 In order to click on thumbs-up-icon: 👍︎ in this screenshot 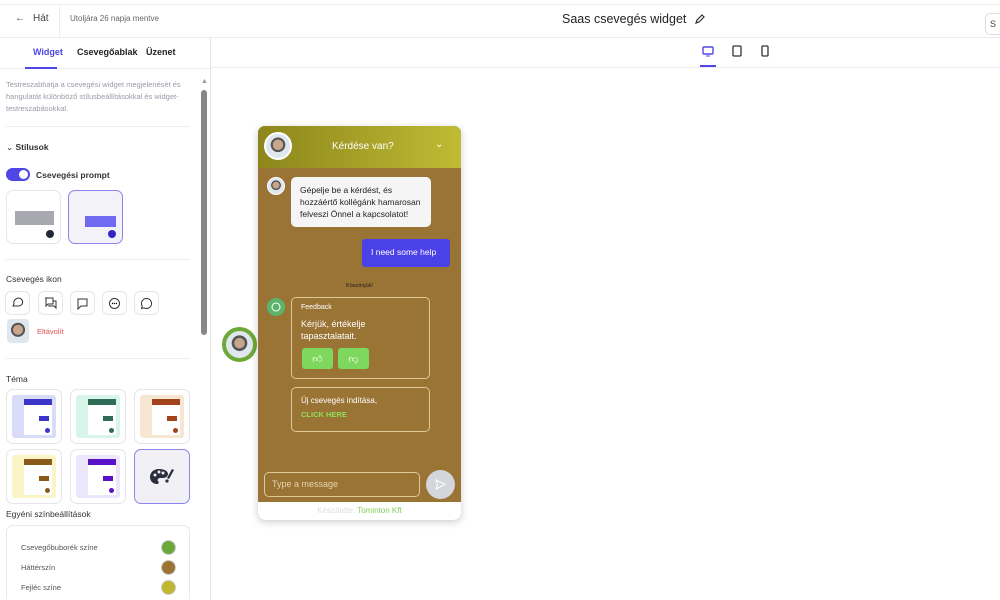, I will do `click(317, 359)`.